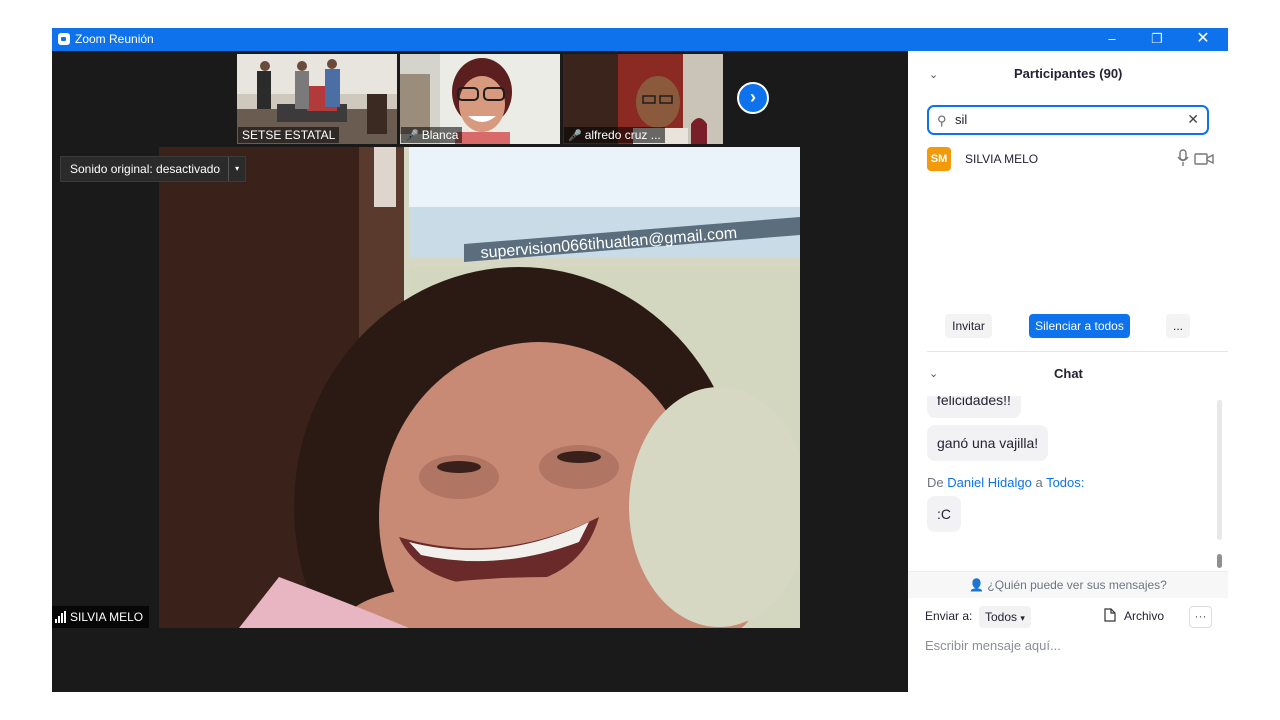 Image resolution: width=1280 pixels, height=720 pixels. I want to click on collapse-chat-icon: ⌄, so click(933, 373).